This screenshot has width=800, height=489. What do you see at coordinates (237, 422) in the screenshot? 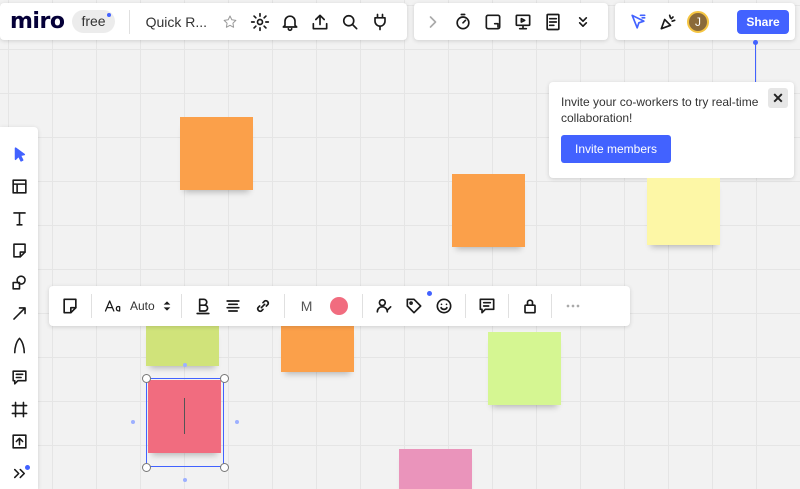
I see `connector-dot-right` at bounding box center [237, 422].